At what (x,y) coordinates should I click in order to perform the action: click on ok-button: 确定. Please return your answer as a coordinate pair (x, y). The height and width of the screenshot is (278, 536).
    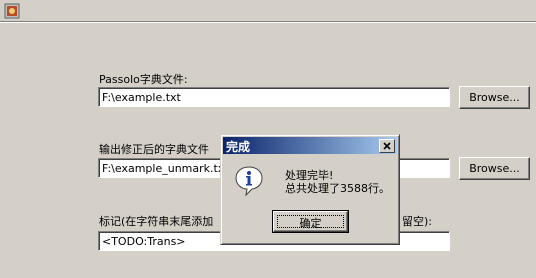
    Looking at the image, I should click on (310, 221).